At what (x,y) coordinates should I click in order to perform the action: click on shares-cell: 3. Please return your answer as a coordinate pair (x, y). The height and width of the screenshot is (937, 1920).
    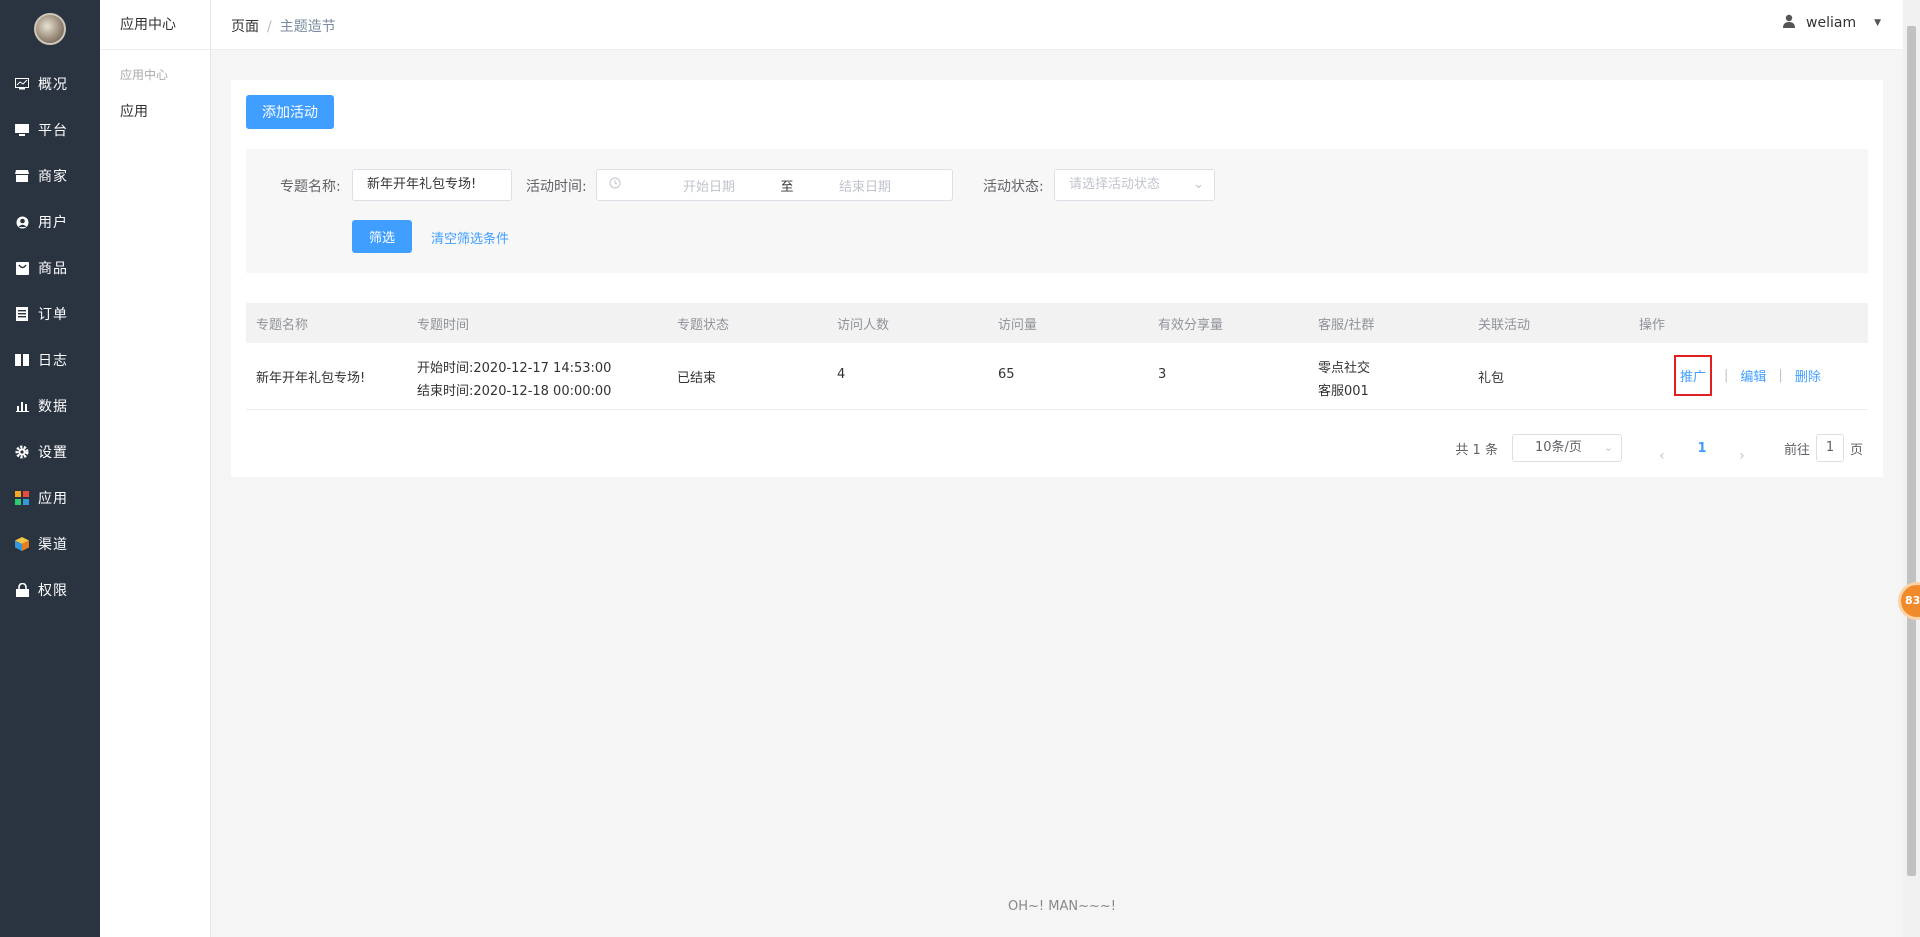
    Looking at the image, I should click on (1162, 374).